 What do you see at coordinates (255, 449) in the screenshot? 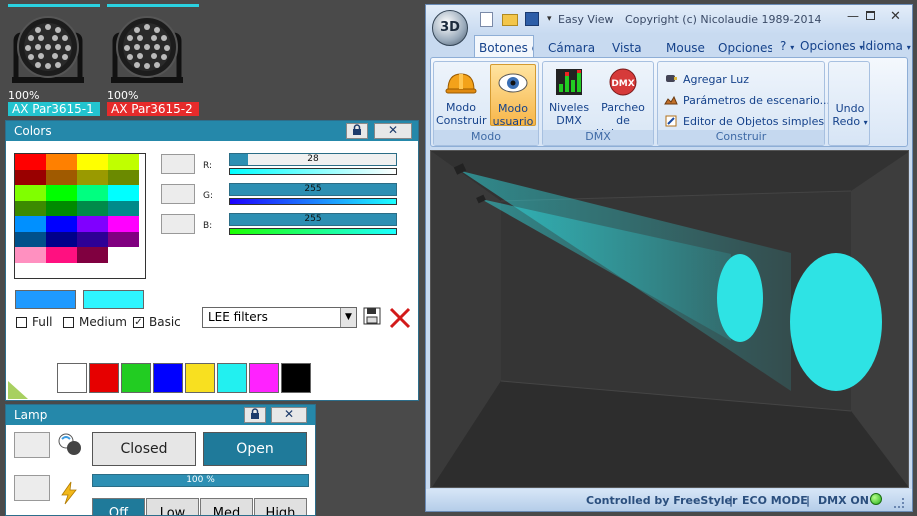
I see `open-button: Open` at bounding box center [255, 449].